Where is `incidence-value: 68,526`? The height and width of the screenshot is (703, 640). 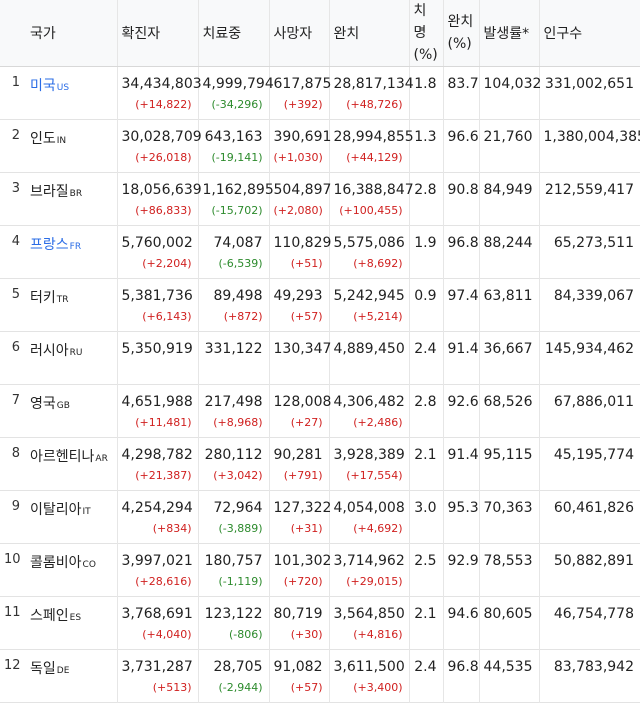
incidence-value: 68,526 is located at coordinates (508, 402).